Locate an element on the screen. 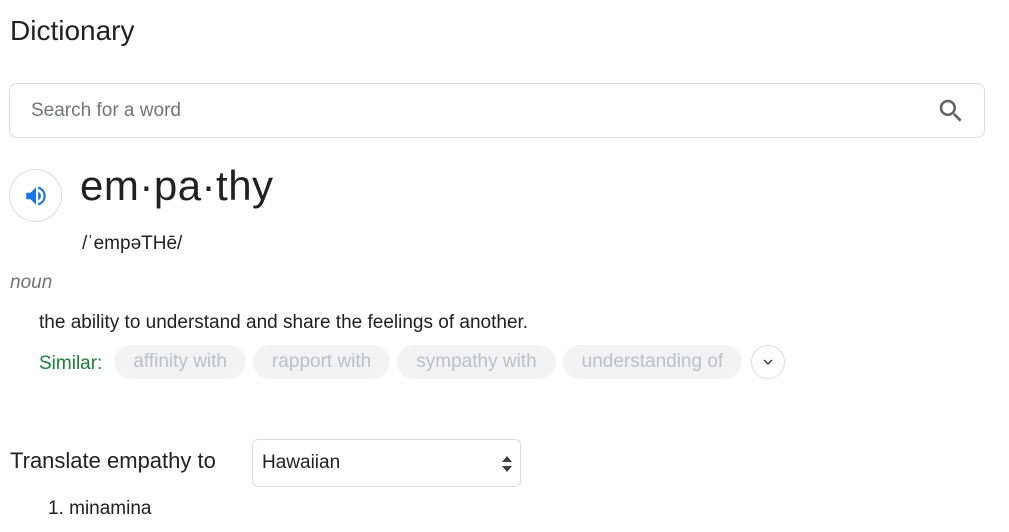 The width and height of the screenshot is (1009, 532). similar-chip-rapport-with: rapport with is located at coordinates (321, 362).